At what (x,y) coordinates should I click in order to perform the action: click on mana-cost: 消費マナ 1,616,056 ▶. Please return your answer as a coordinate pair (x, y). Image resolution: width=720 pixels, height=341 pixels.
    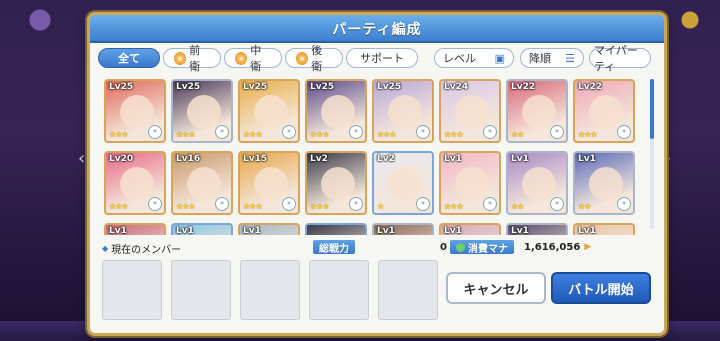
    Looking at the image, I should click on (547, 247).